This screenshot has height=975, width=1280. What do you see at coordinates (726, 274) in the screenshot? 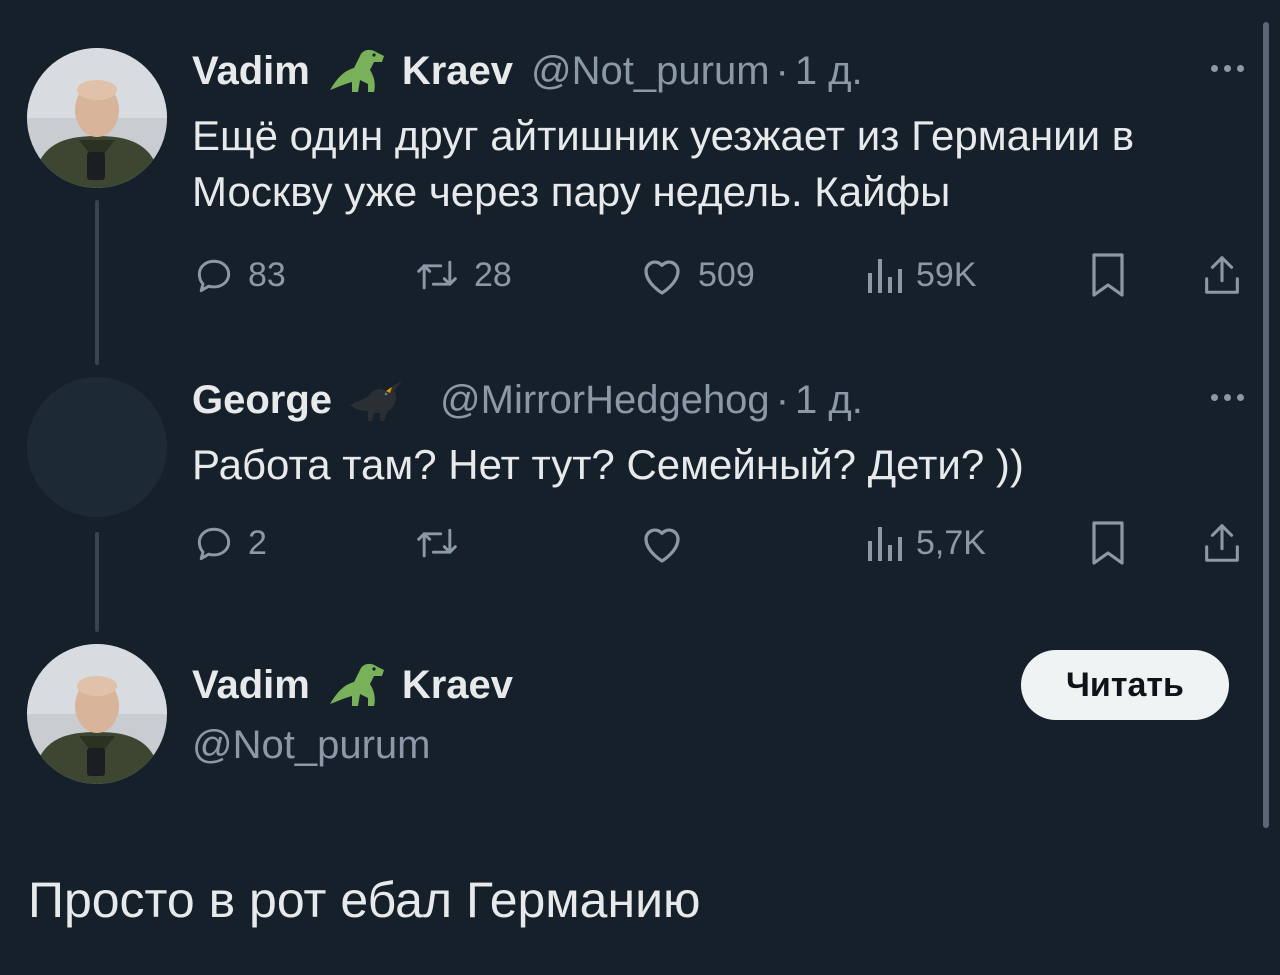
I see `like-count: 509` at bounding box center [726, 274].